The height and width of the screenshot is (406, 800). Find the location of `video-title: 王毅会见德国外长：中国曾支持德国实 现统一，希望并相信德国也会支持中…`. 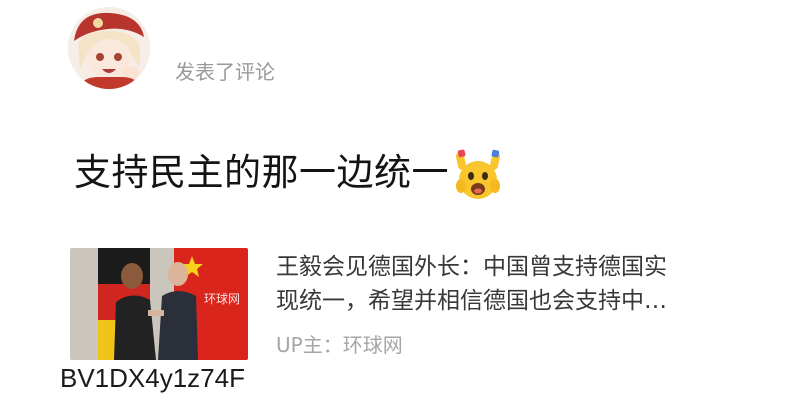

video-title: 王毅会见德国外长：中国曾支持德国实 现统一，希望并相信德国也会支持中… is located at coordinates (511, 284).